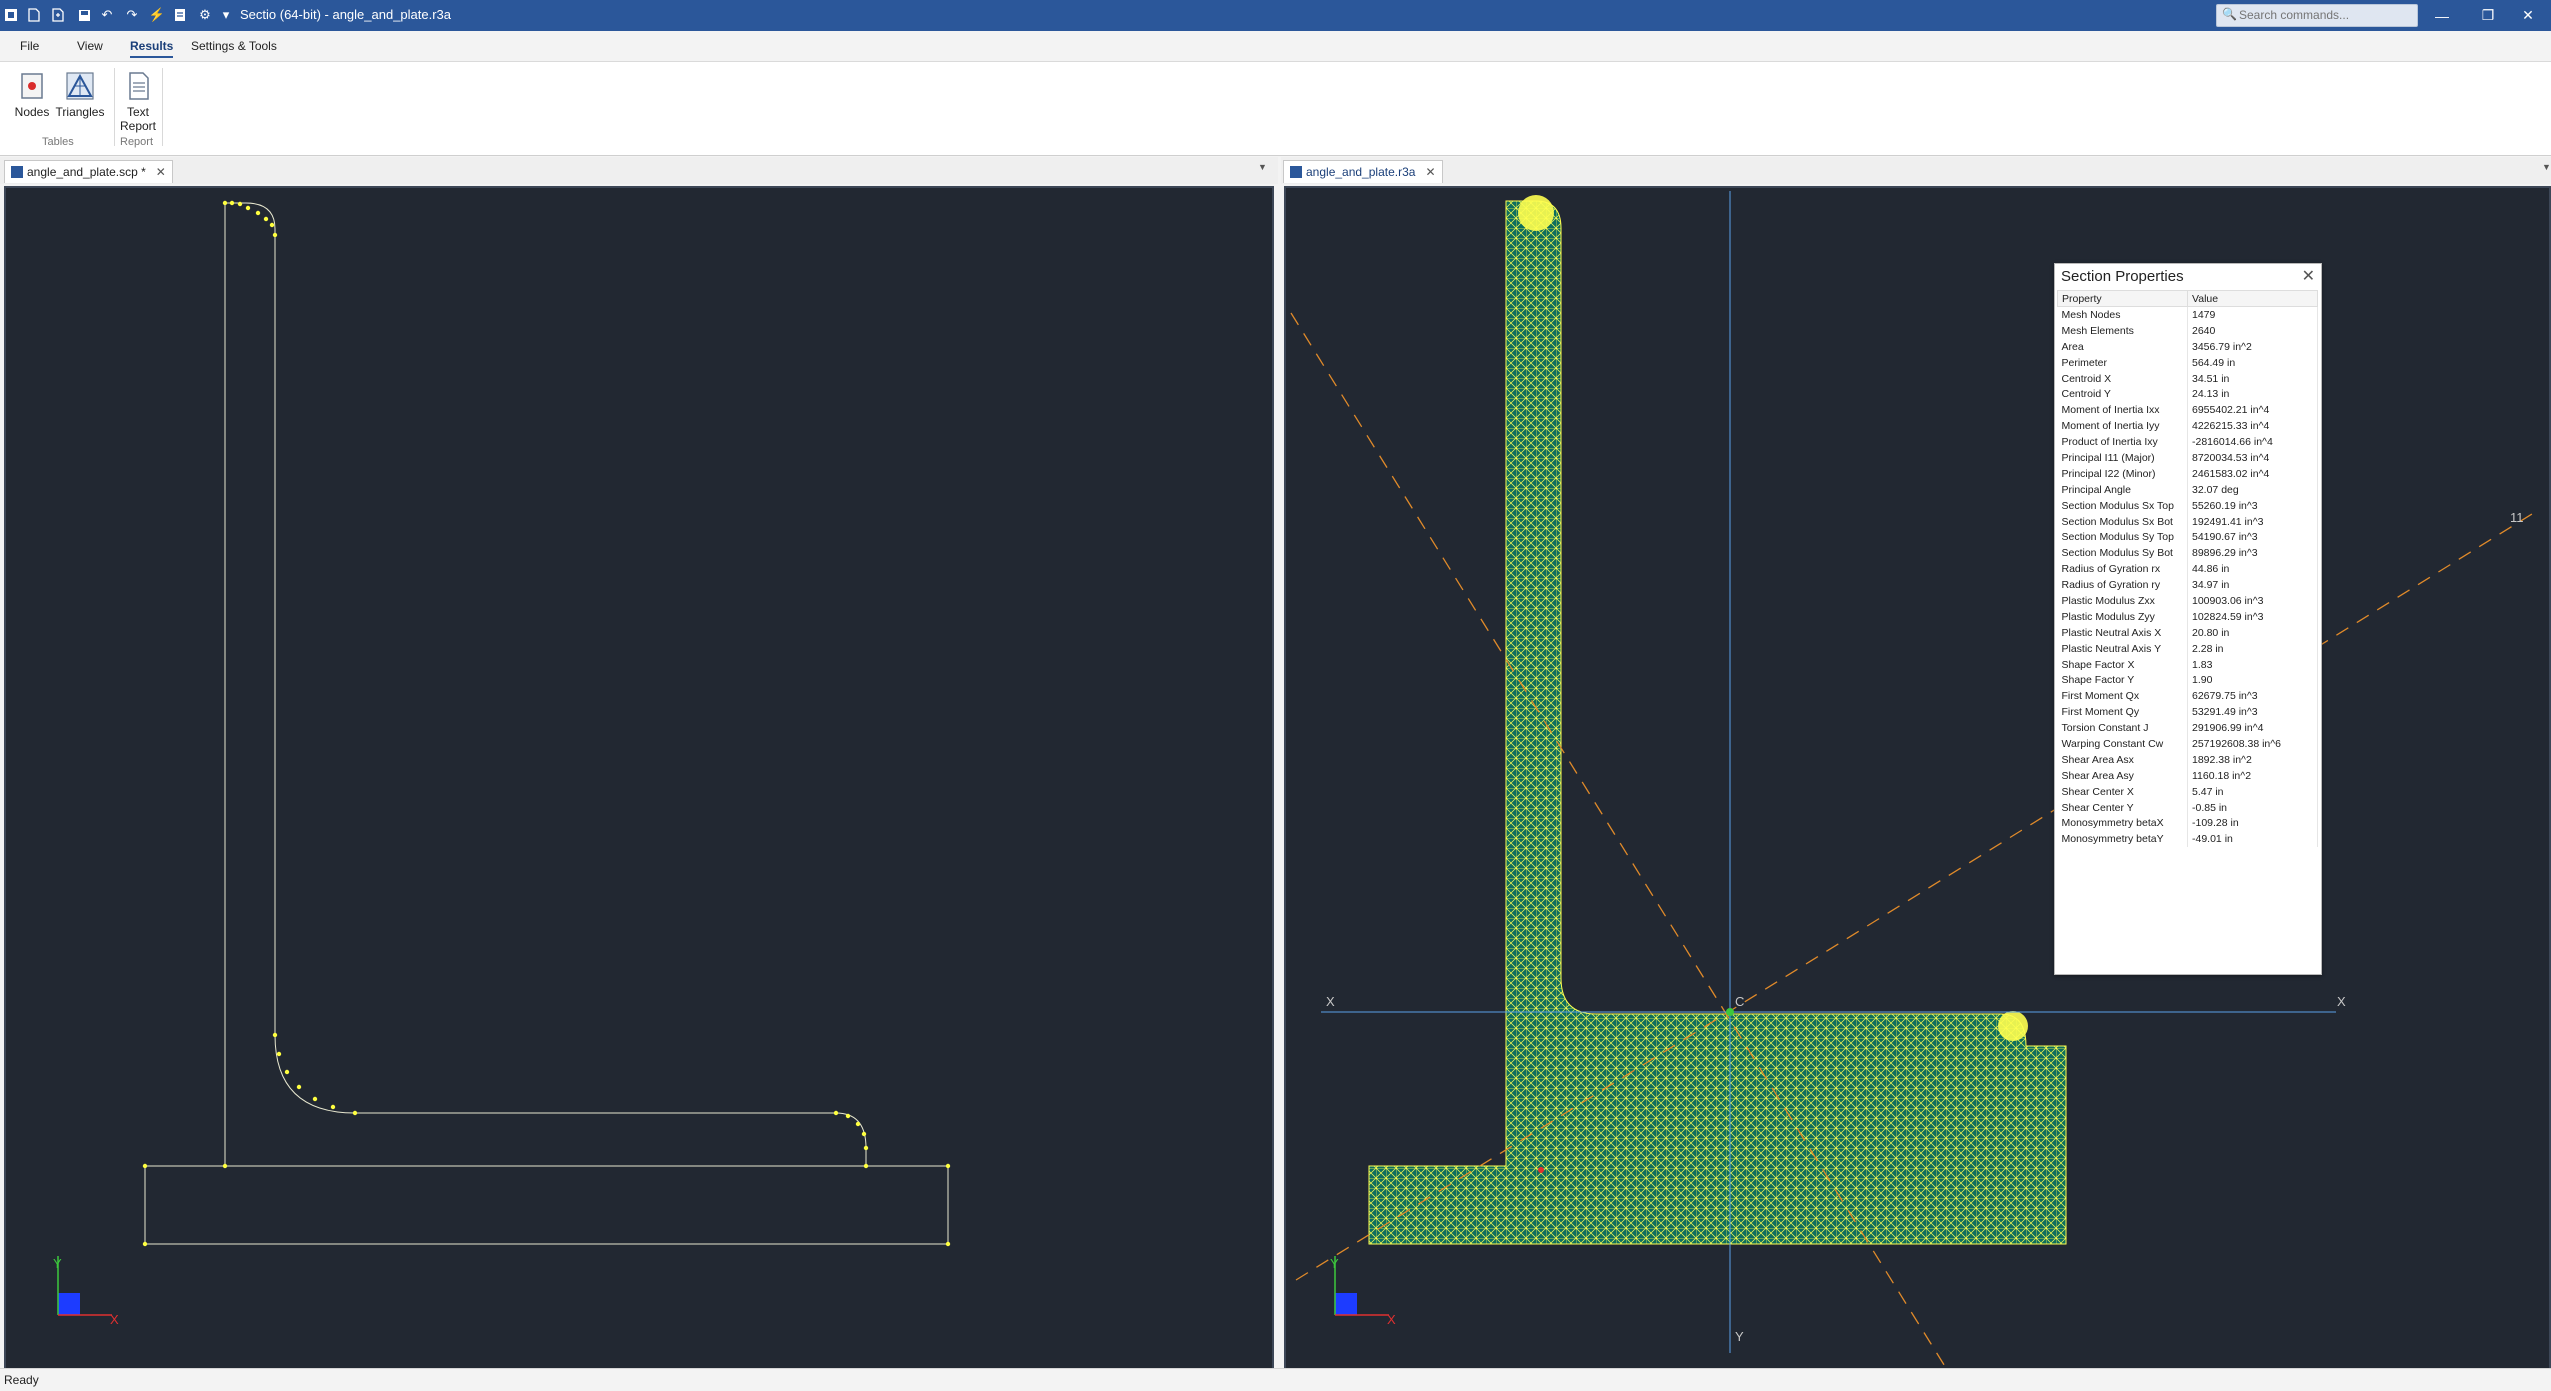 Image resolution: width=2551 pixels, height=1391 pixels. Describe the element at coordinates (2187, 585) in the screenshot. I see `table-row: Radius of Gyration ry 34.97 in` at that location.